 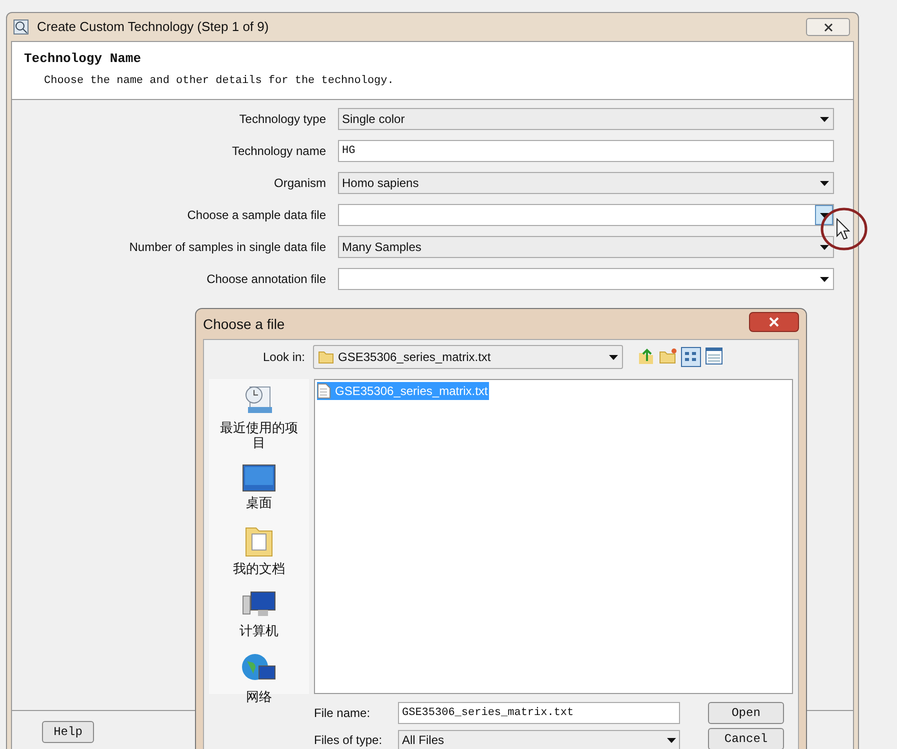 I want to click on cursor-icon, so click(x=843, y=229).